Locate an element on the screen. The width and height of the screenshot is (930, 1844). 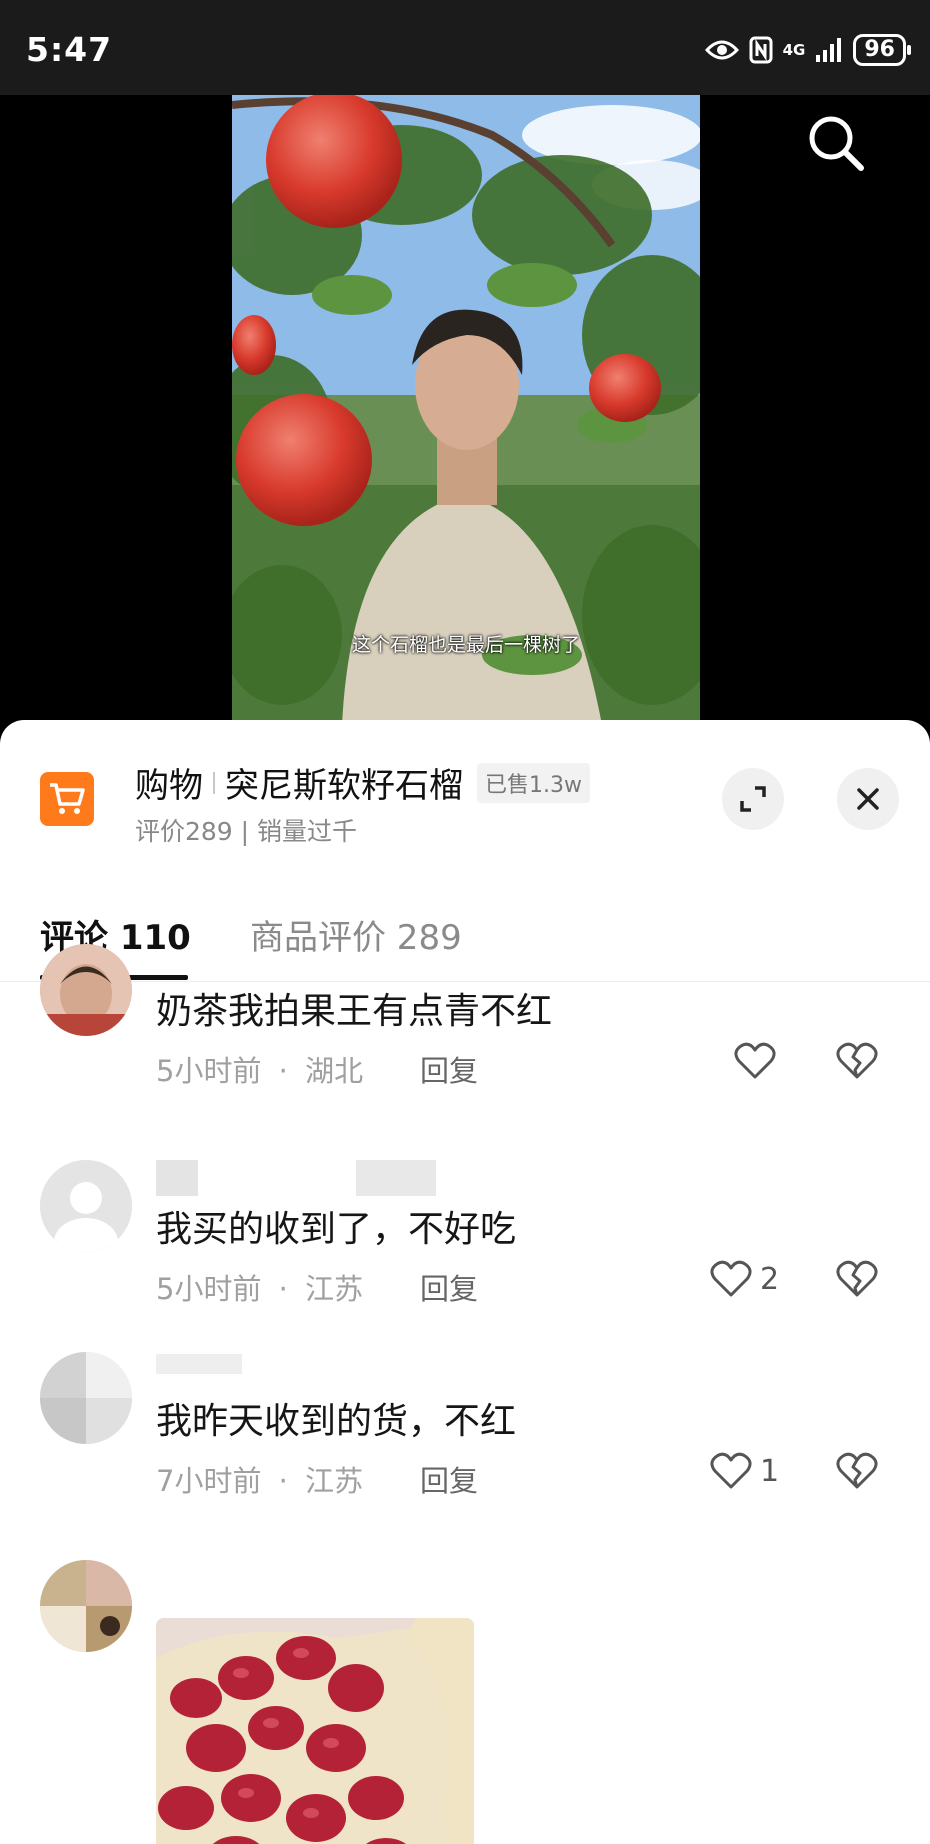
tab-bar: 评论 110 商品评价 289 is located at coordinates (465, 930).